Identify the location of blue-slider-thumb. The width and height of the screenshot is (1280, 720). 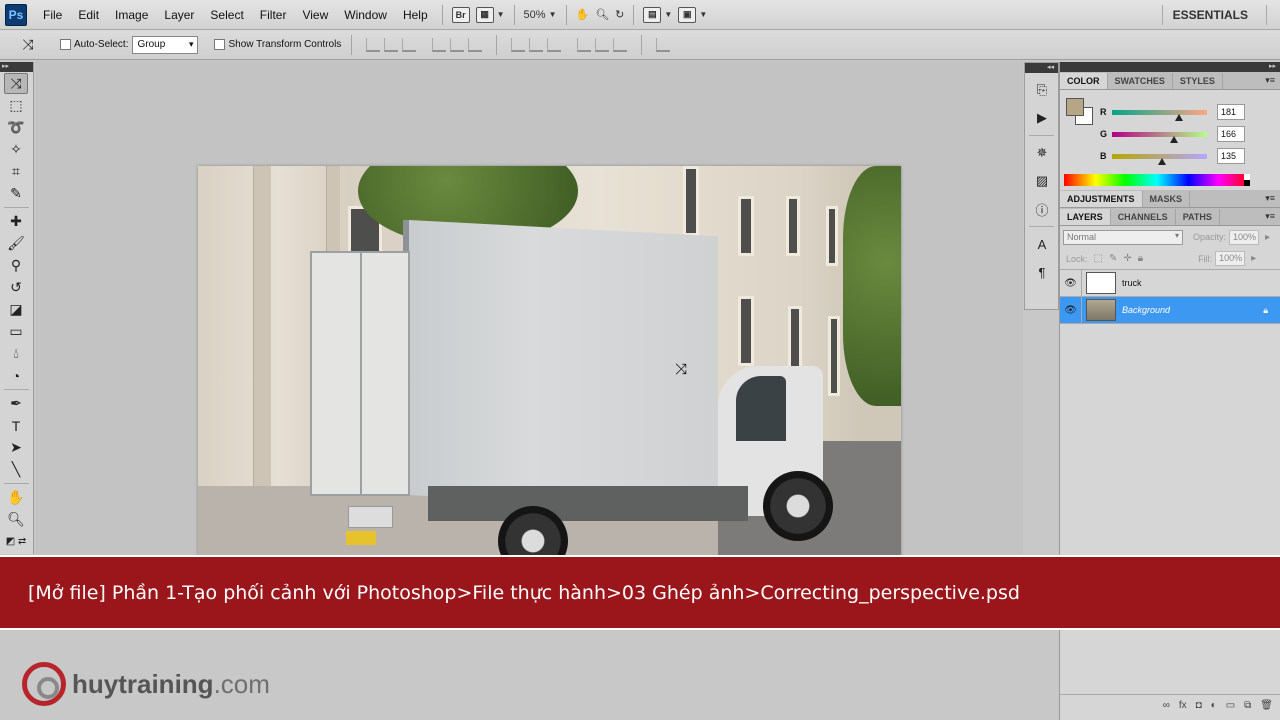
(1162, 161).